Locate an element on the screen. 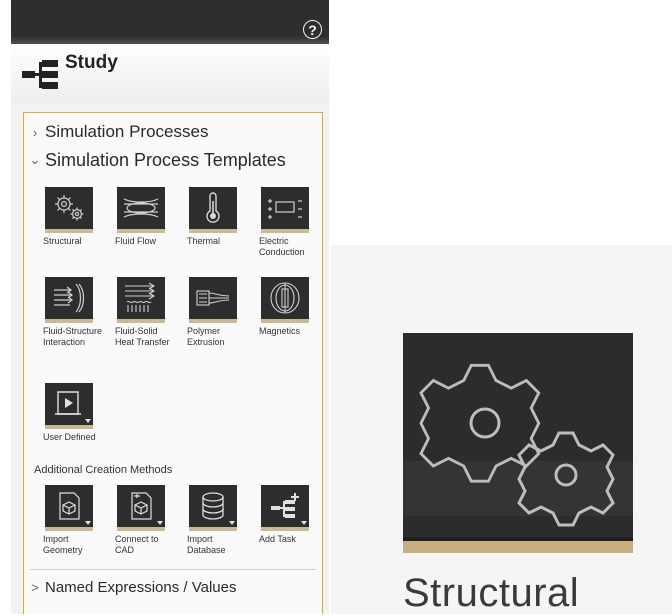 This screenshot has height=616, width=672. template-thermal: Thermal is located at coordinates (212, 217).